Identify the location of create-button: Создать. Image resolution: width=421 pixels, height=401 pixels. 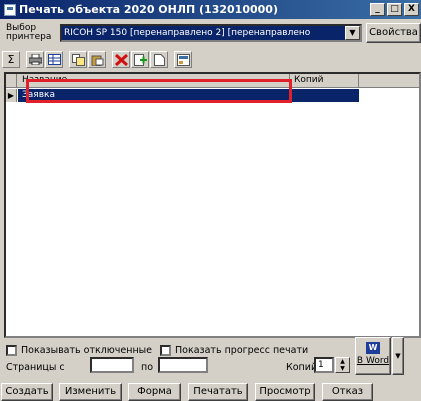
(27, 392).